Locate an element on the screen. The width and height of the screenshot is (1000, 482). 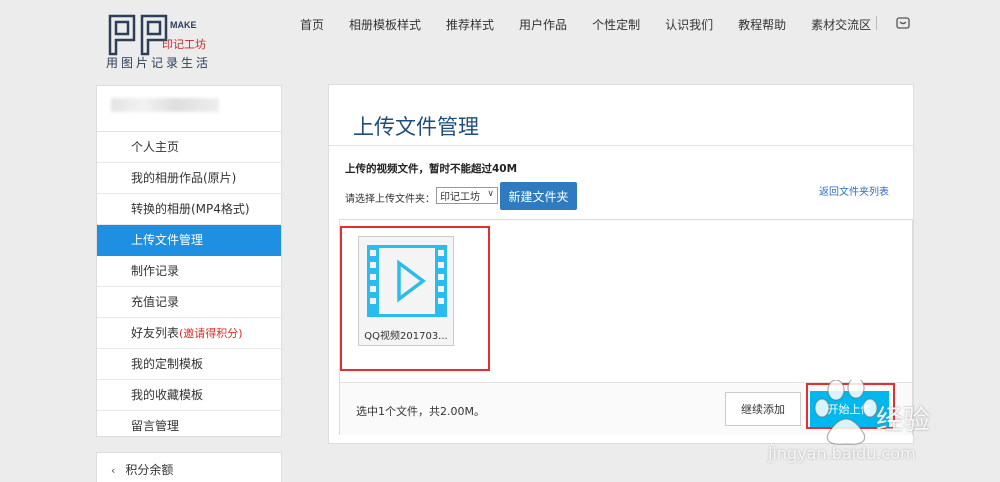
sidebar-item-recharge: 充值记录 is located at coordinates (189, 302).